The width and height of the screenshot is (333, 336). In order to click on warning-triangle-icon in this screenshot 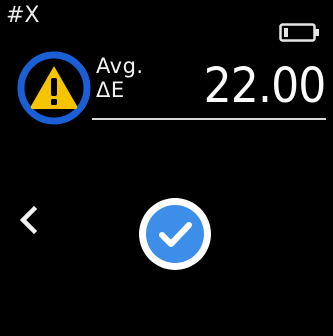, I will do `click(54, 88)`.